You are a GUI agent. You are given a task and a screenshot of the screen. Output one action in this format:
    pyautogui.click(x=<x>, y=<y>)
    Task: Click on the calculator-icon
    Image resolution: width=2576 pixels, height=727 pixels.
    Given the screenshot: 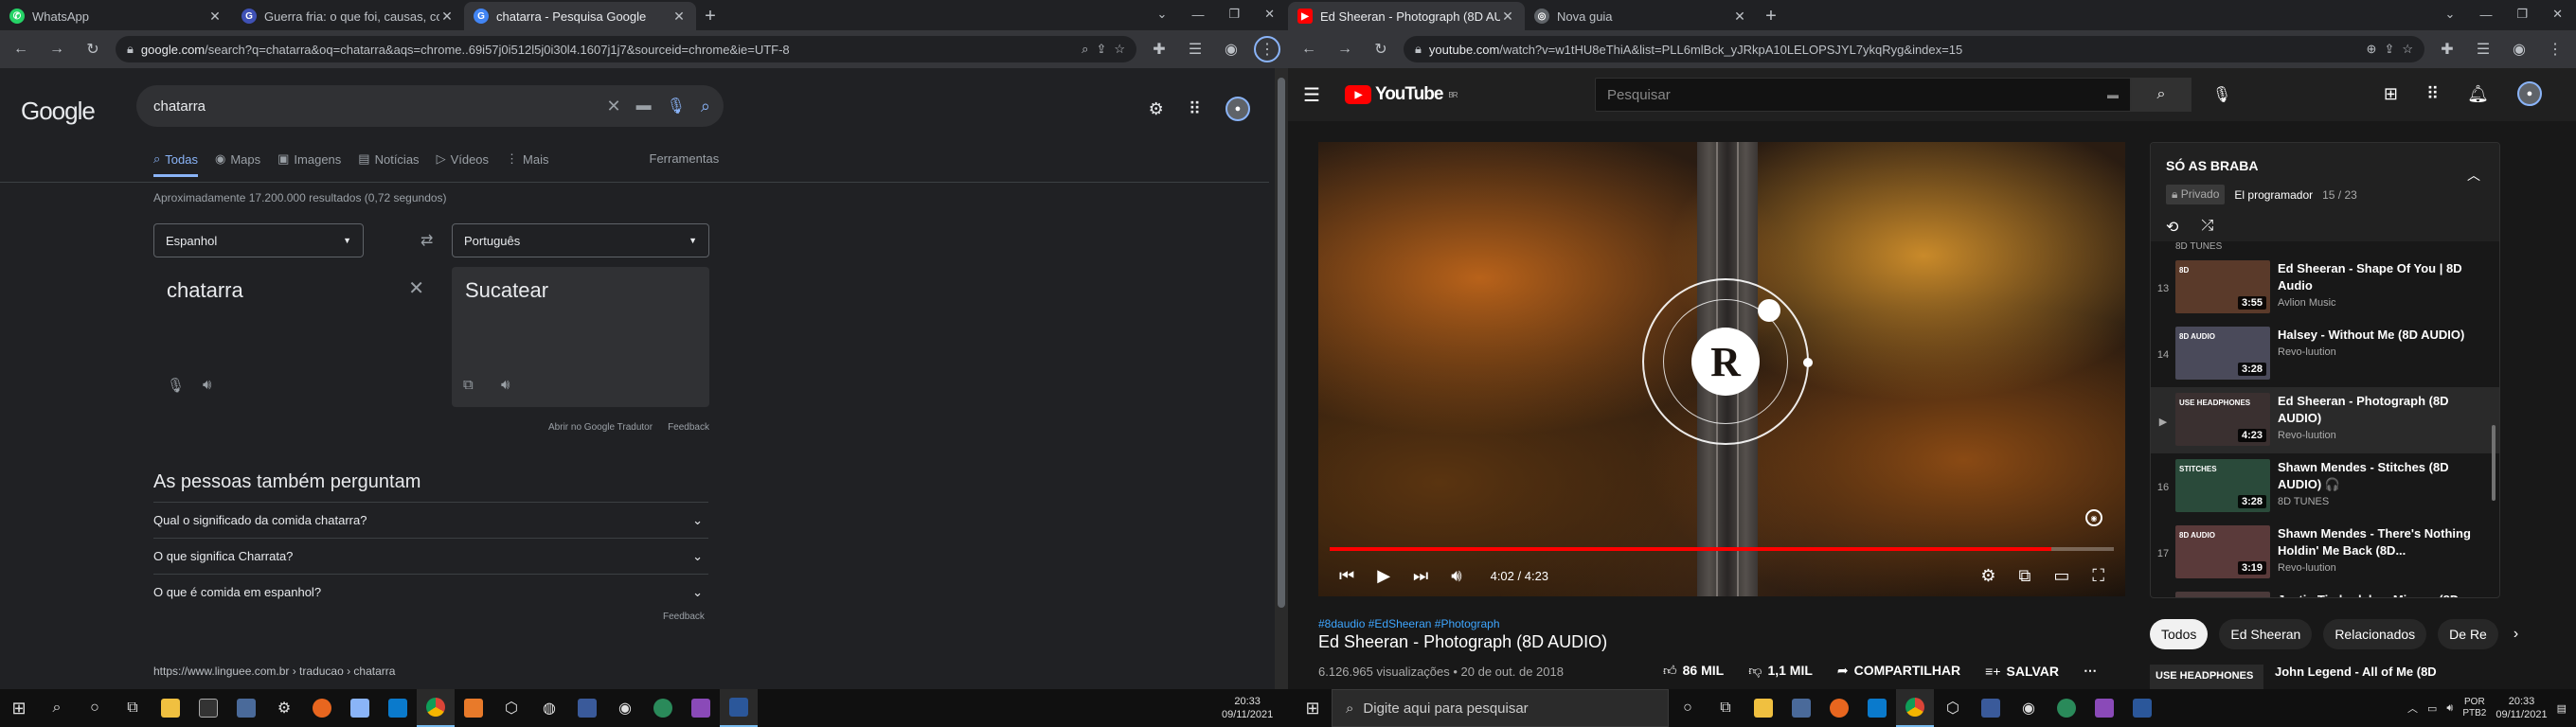 What is the action you would take?
    pyautogui.click(x=1801, y=708)
    